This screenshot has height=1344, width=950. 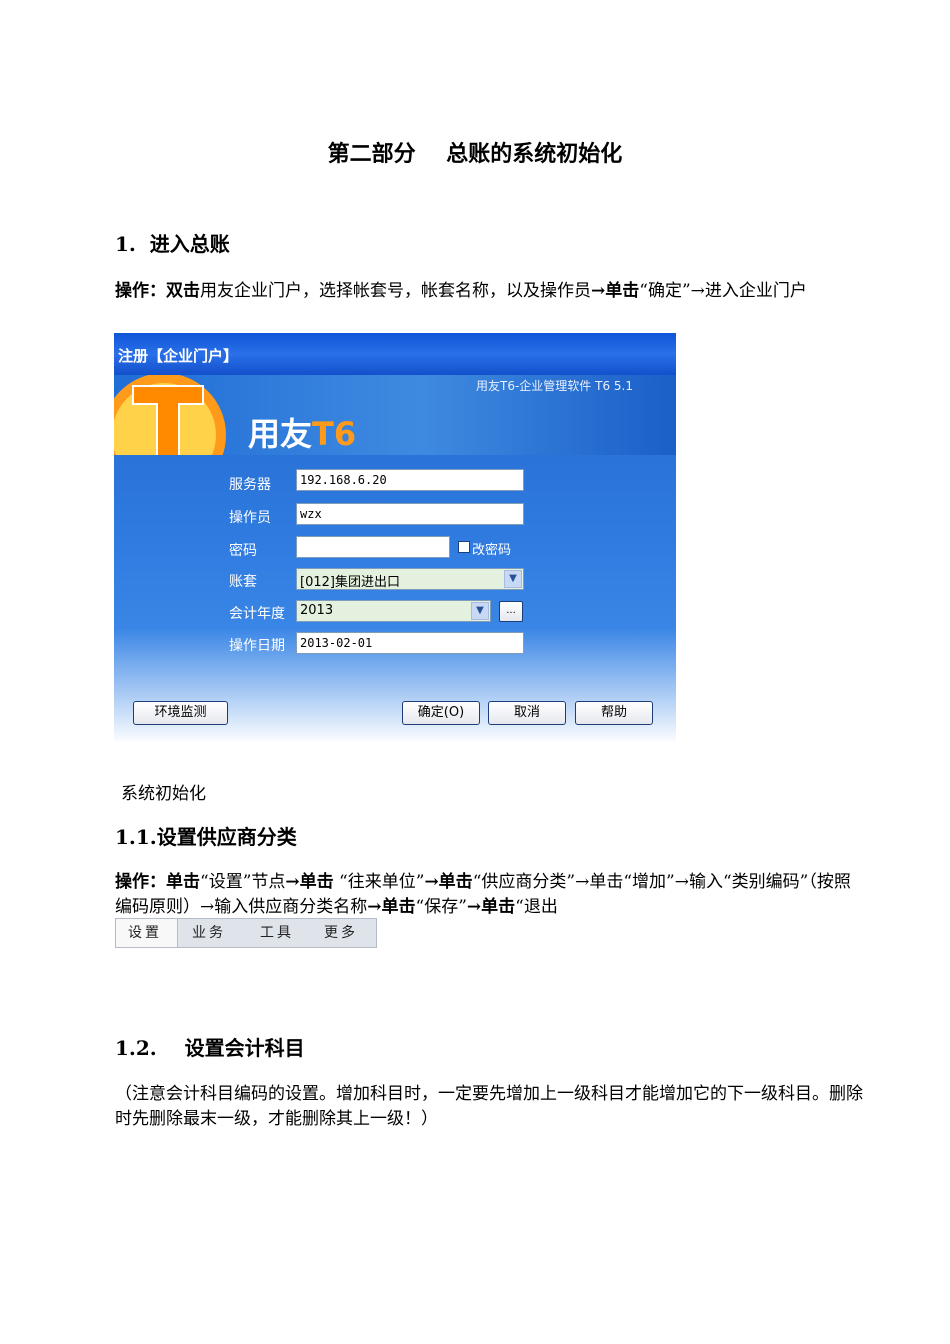 I want to click on operator-input: wzx, so click(x=410, y=514).